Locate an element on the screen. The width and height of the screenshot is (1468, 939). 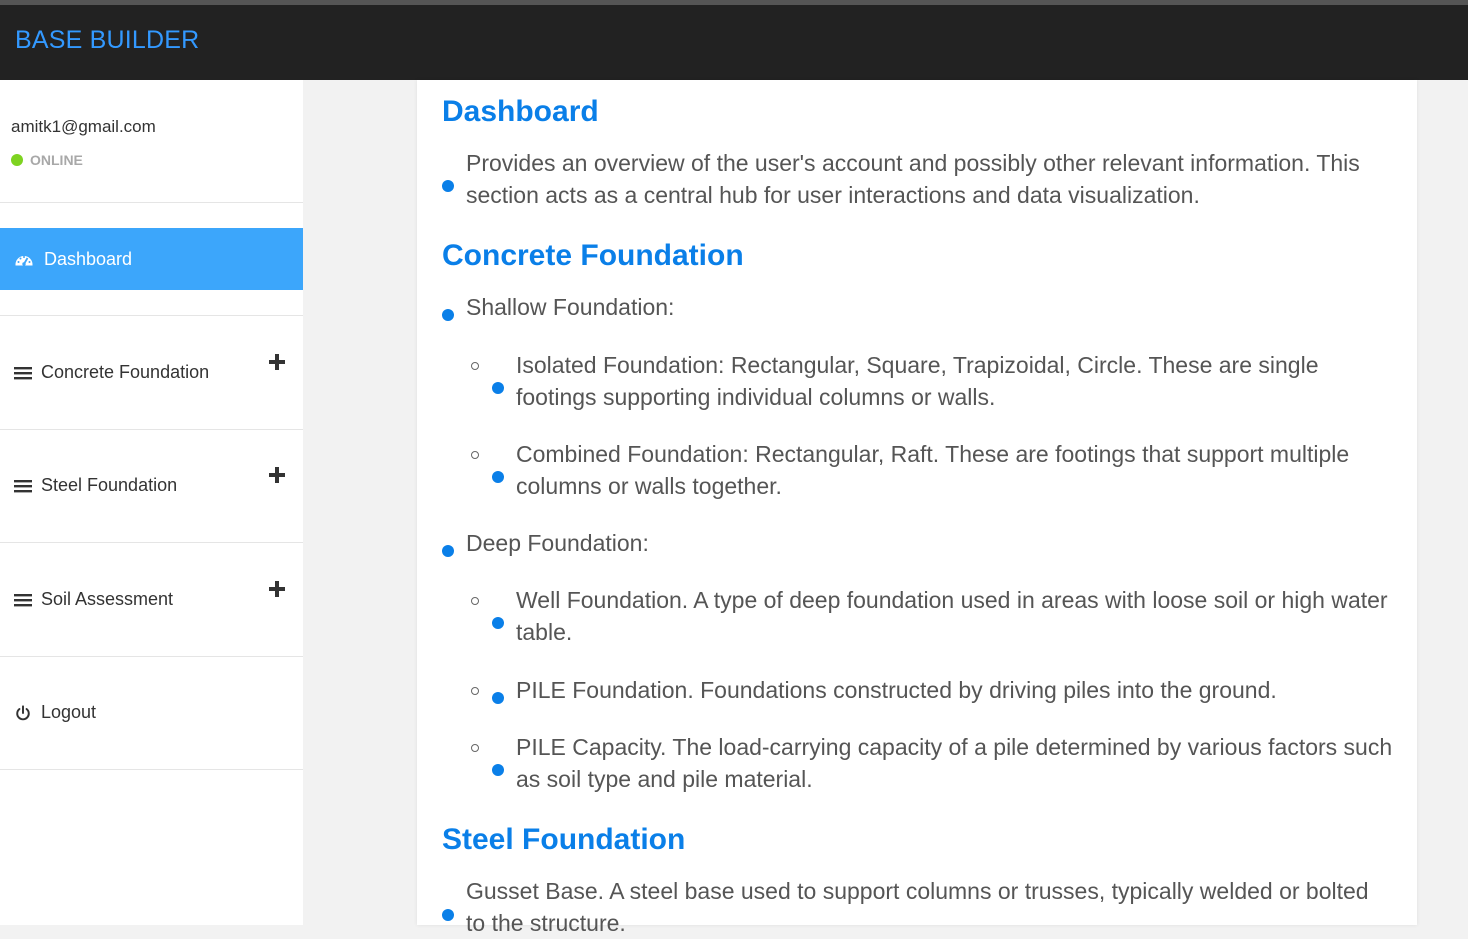
sidebar-item-logout: Logout is located at coordinates (151, 712).